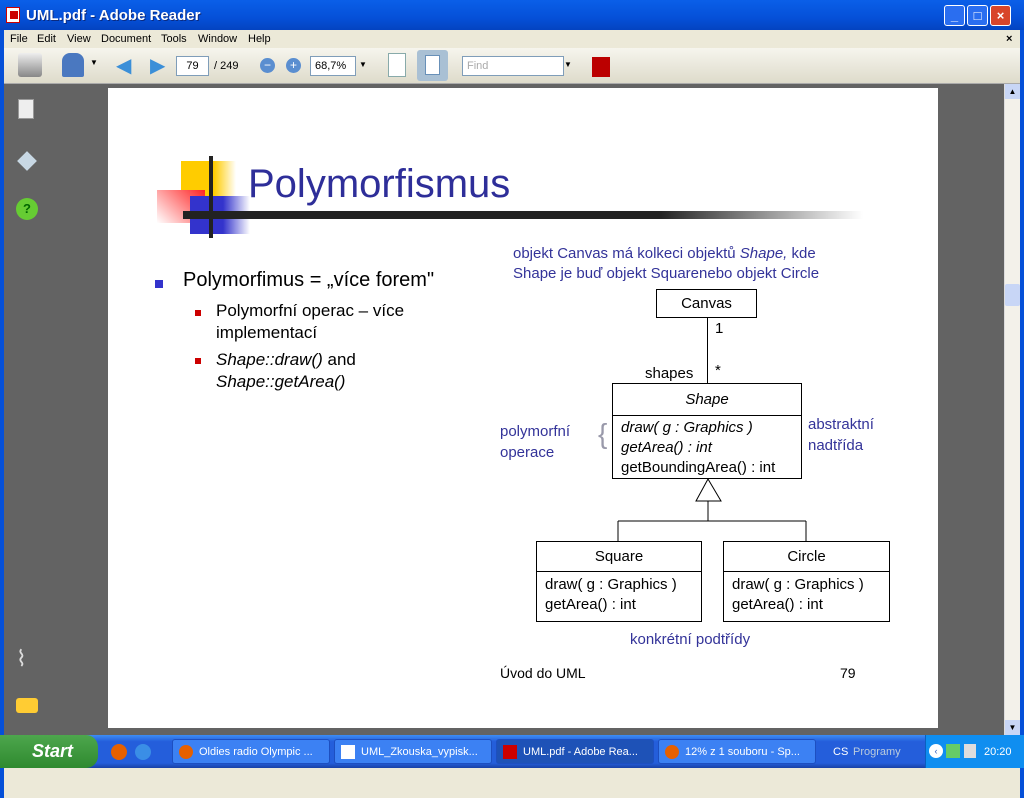 The height and width of the screenshot is (798, 1024). Describe the element at coordinates (1012, 727) in the screenshot. I see `scroll-down-button: ▼` at that location.